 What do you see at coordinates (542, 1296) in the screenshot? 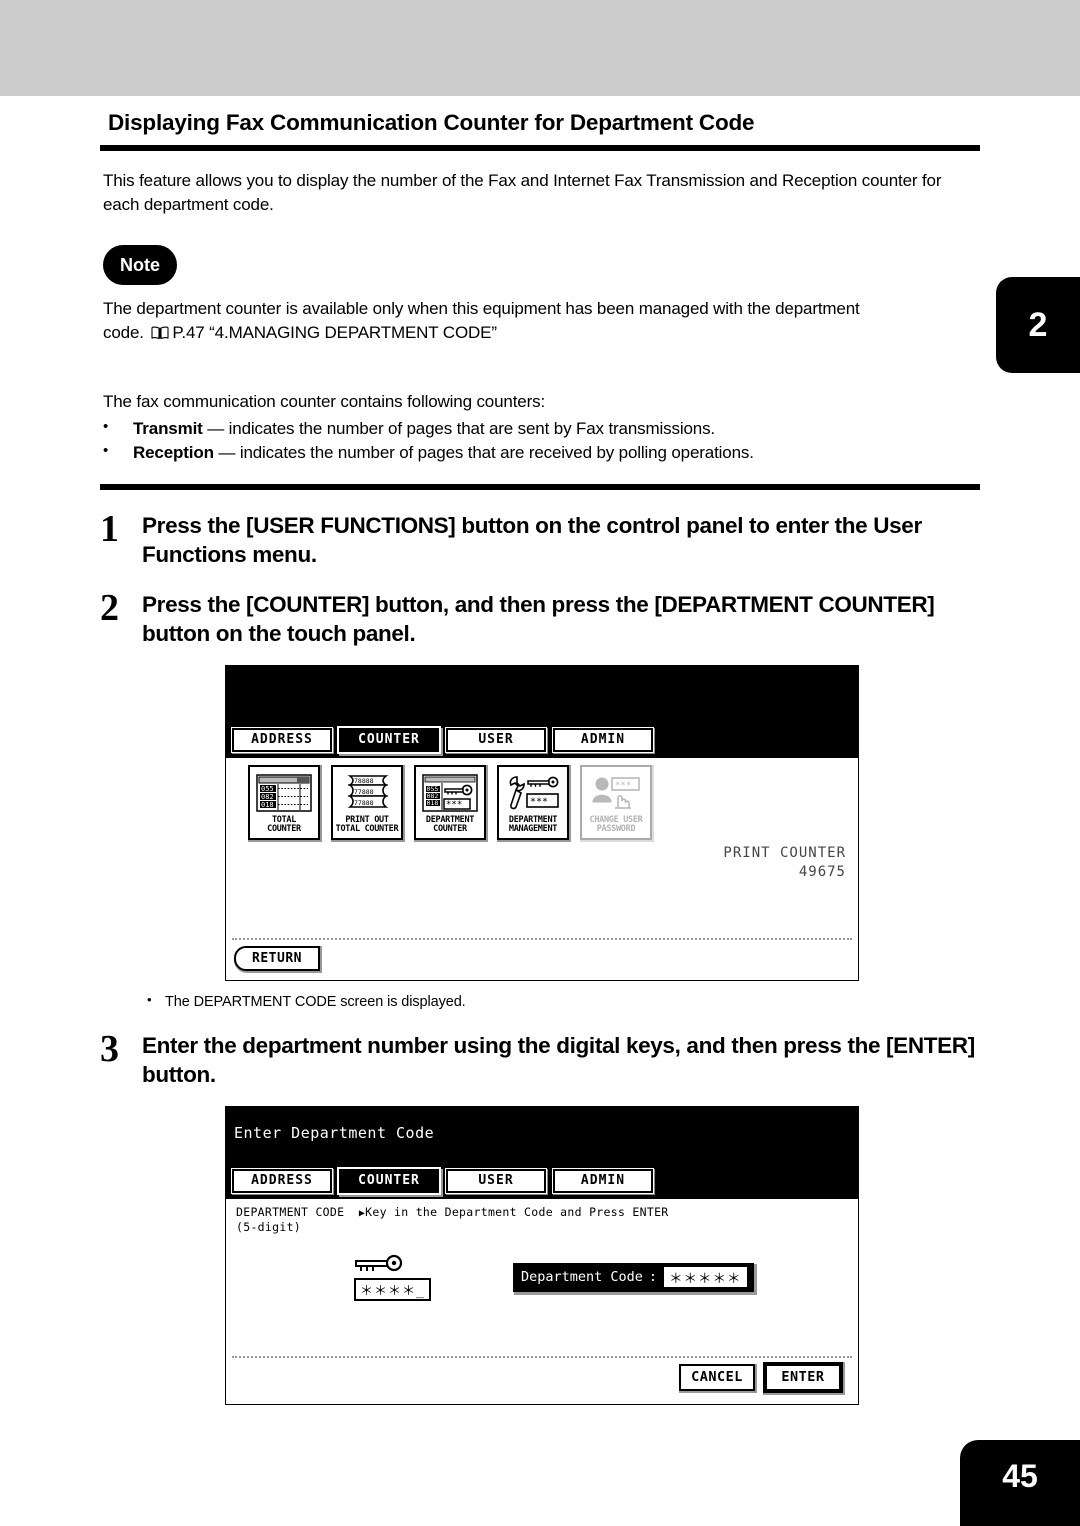
I see `department-code-entry-area: ＊＊＊＊_ Department Code : ＊＊＊＊＊` at bounding box center [542, 1296].